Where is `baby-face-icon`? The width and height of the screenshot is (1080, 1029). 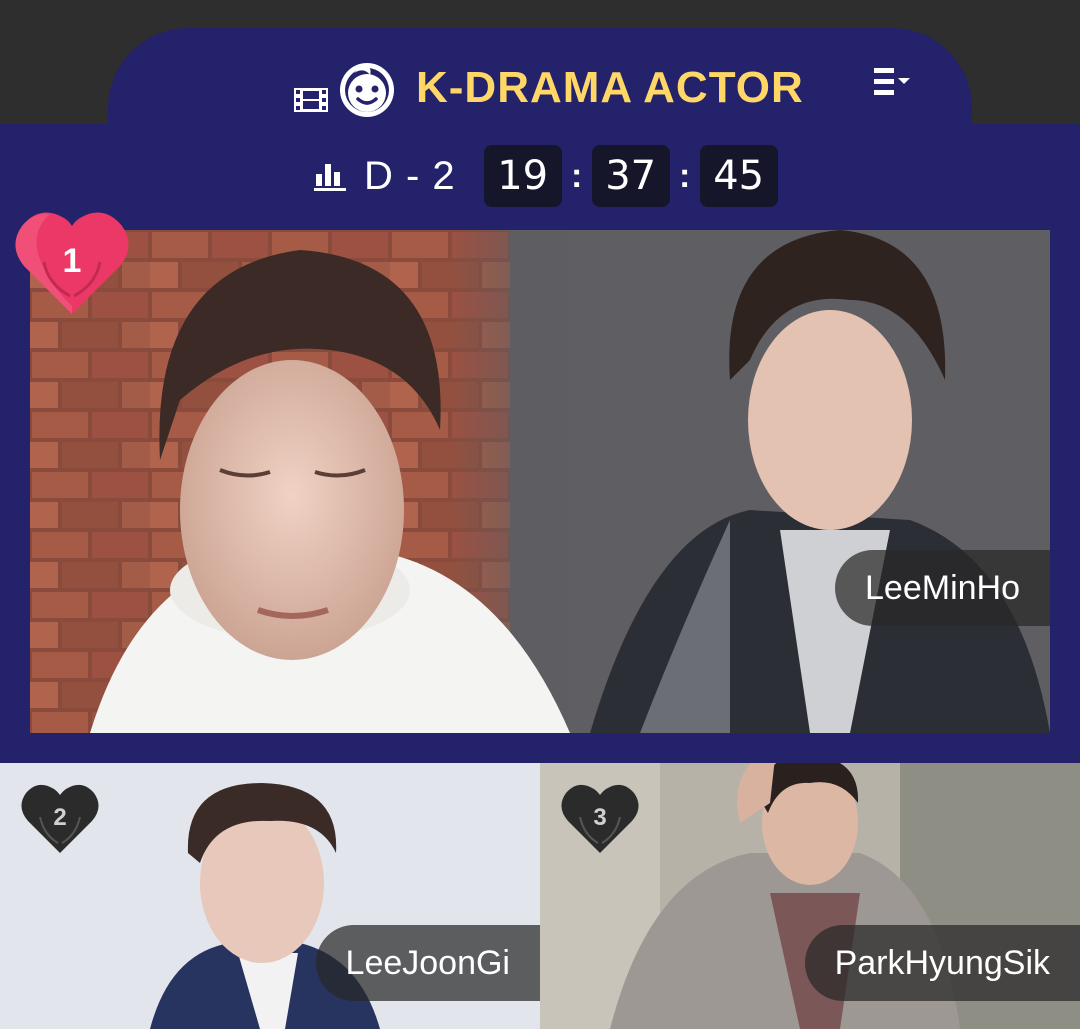 baby-face-icon is located at coordinates (367, 90).